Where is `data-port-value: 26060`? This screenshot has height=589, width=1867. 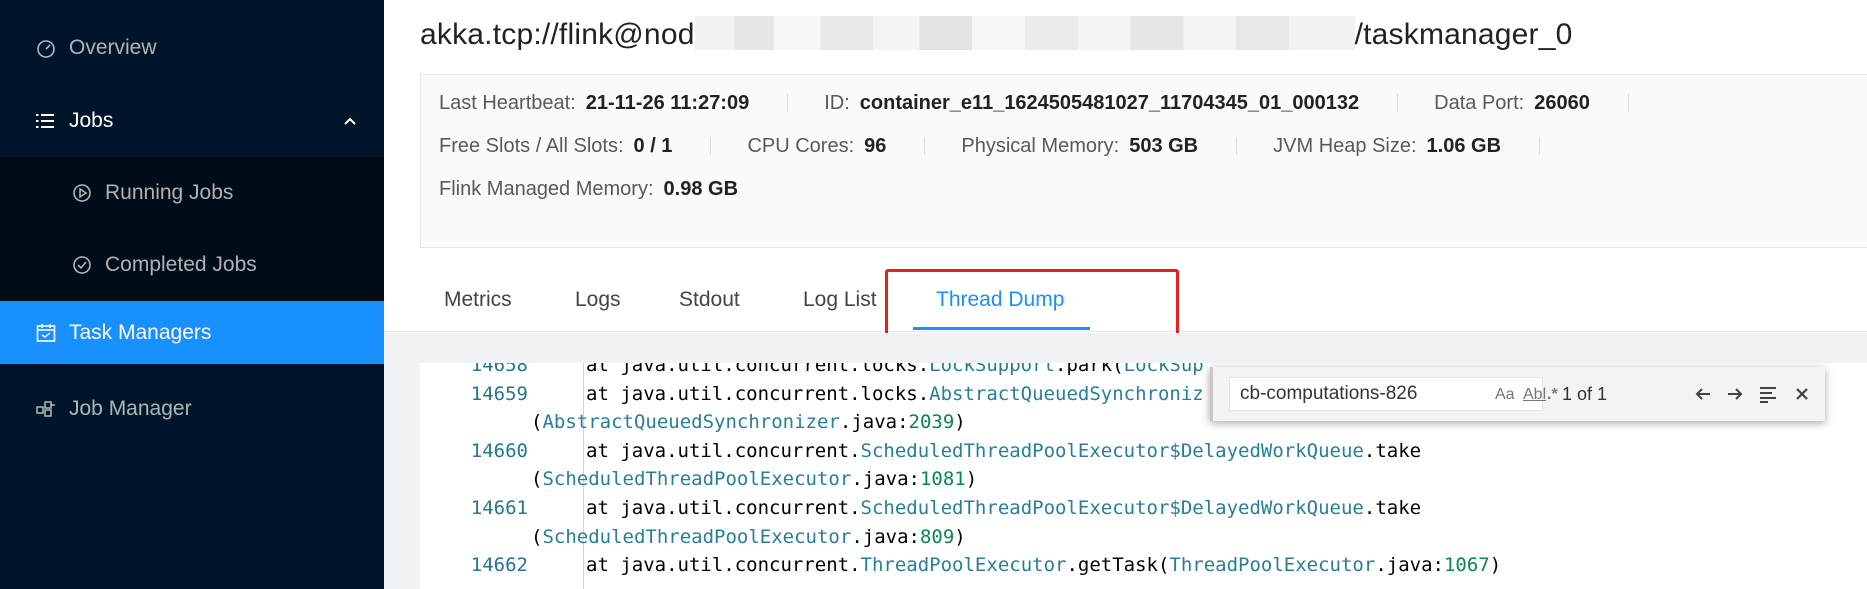
data-port-value: 26060 is located at coordinates (1562, 102).